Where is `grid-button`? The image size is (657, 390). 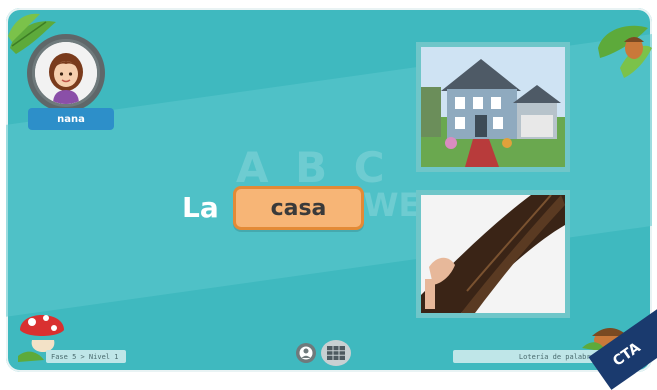 grid-button is located at coordinates (336, 353).